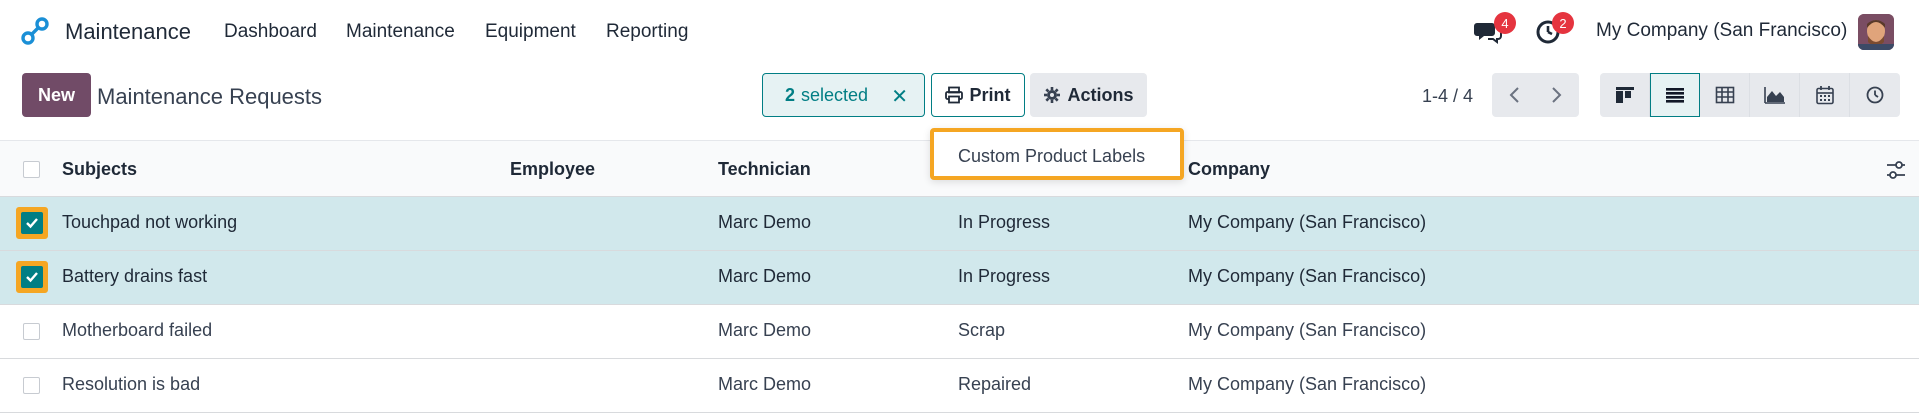 The width and height of the screenshot is (1919, 416). Describe the element at coordinates (1896, 170) in the screenshot. I see `optional-columns-icon` at that location.